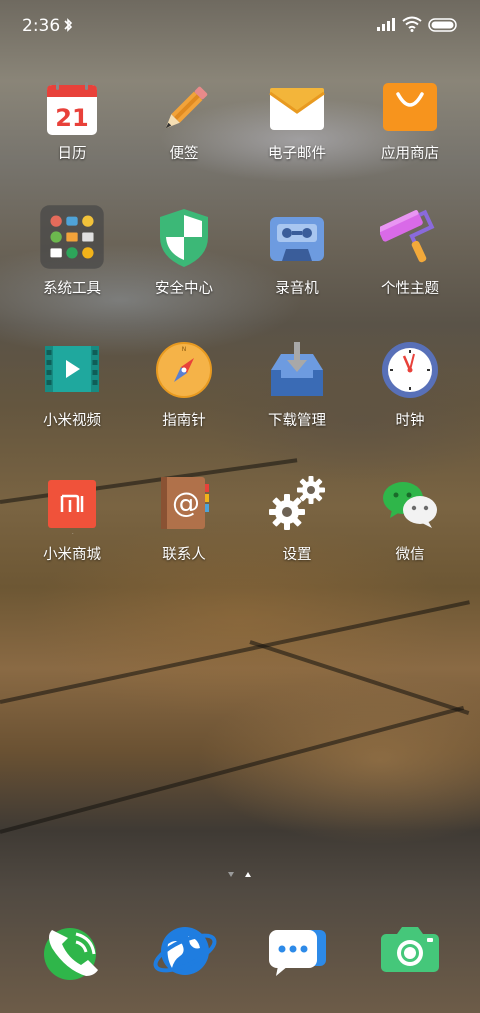  I want to click on phone-icon, so click(73, 951).